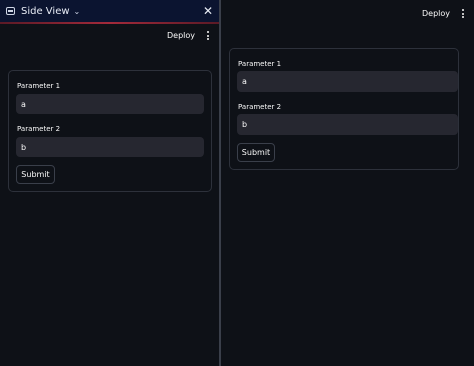  Describe the element at coordinates (45, 11) in the screenshot. I see `side-view-title: Side View` at that location.